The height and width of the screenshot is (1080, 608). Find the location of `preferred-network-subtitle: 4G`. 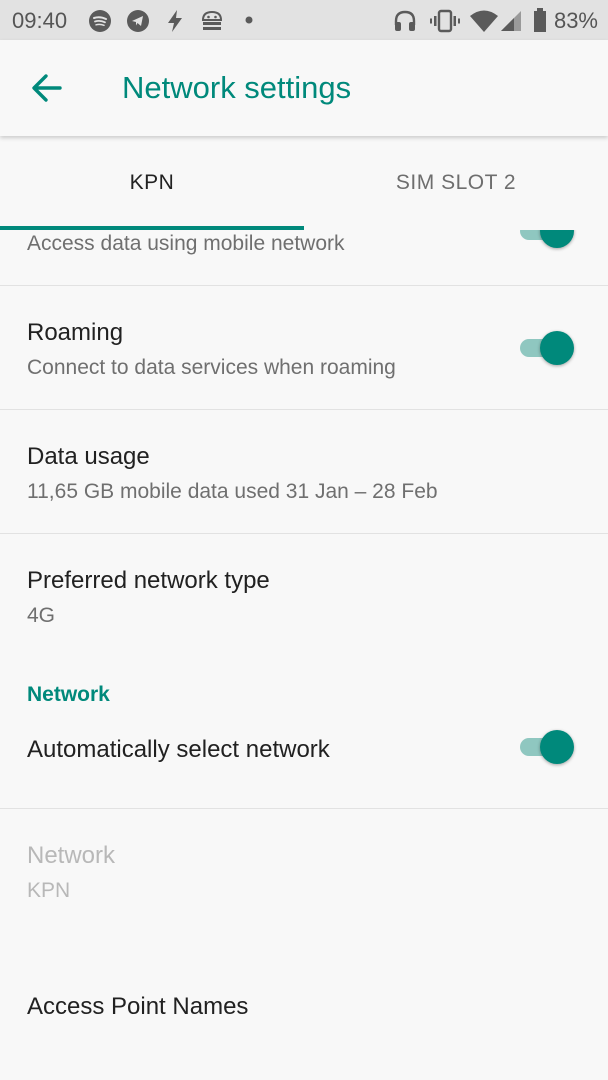

preferred-network-subtitle: 4G is located at coordinates (41, 615).